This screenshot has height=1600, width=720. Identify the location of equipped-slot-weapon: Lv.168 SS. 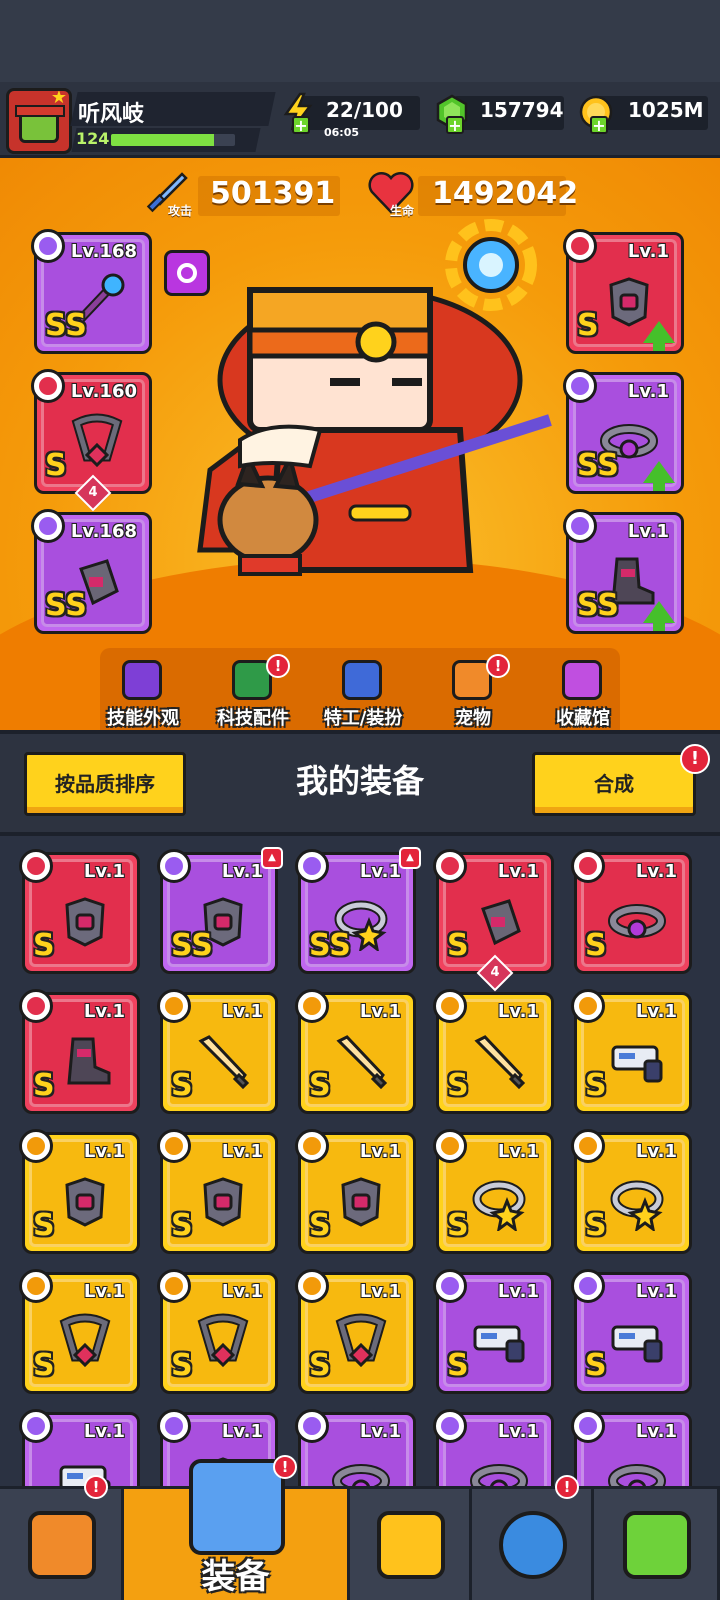
(91, 291).